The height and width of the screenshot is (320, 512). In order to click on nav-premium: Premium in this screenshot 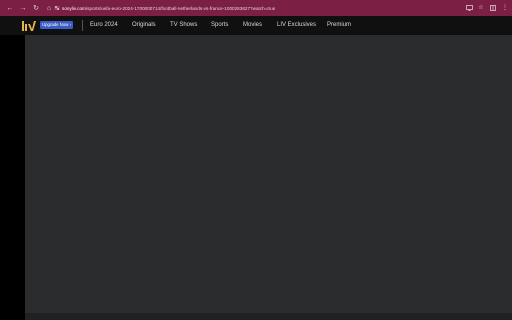, I will do `click(339, 25)`.